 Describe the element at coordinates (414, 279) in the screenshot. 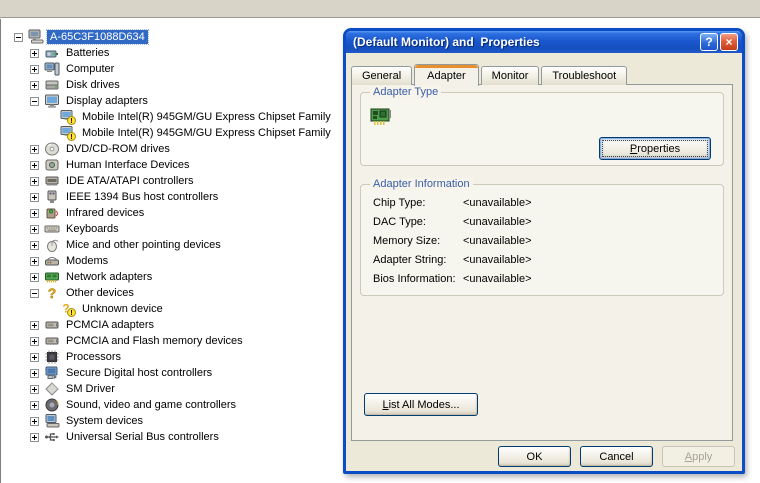

I see `adapter-info-label: Bios Information:` at that location.